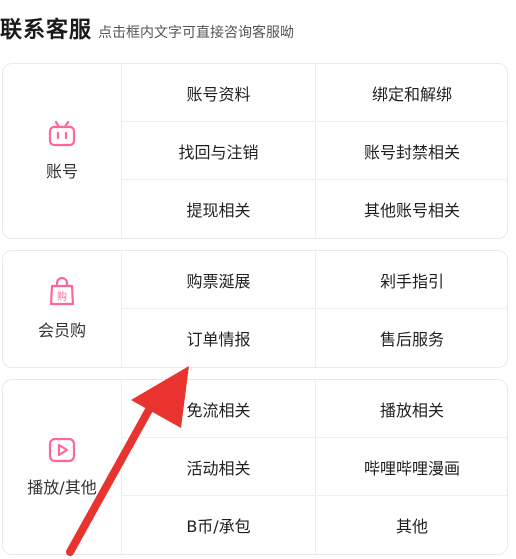  What do you see at coordinates (412, 338) in the screenshot?
I see `option-after-sales: 售后服务` at bounding box center [412, 338].